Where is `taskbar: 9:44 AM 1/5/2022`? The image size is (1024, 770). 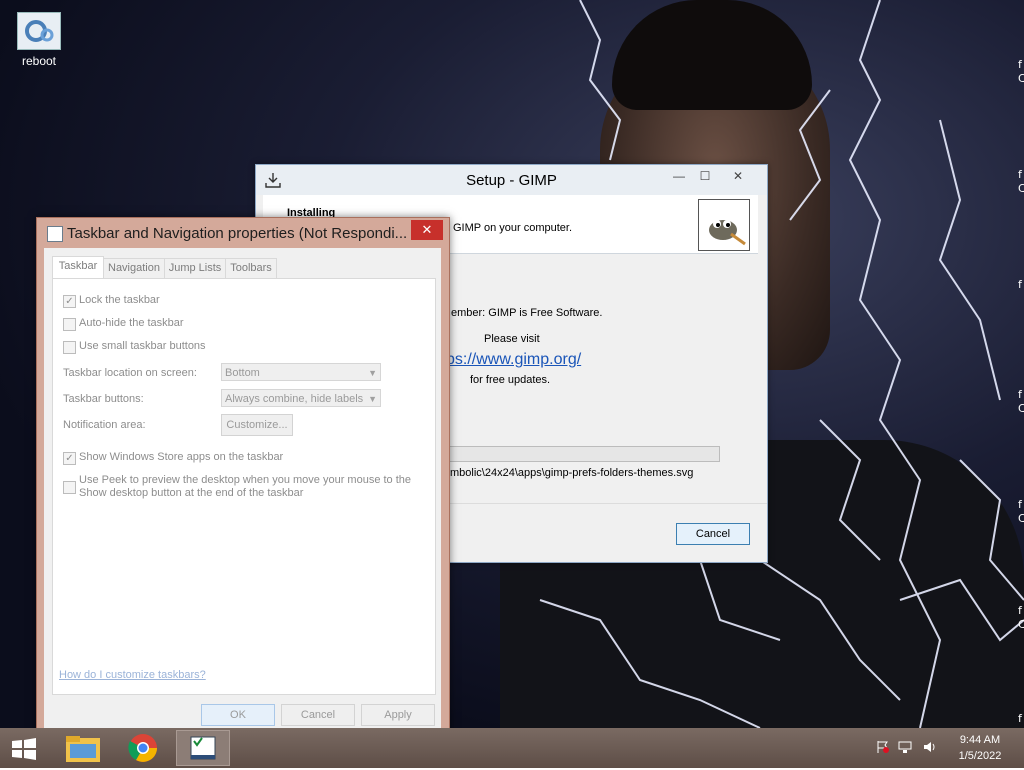 taskbar: 9:44 AM 1/5/2022 is located at coordinates (512, 748).